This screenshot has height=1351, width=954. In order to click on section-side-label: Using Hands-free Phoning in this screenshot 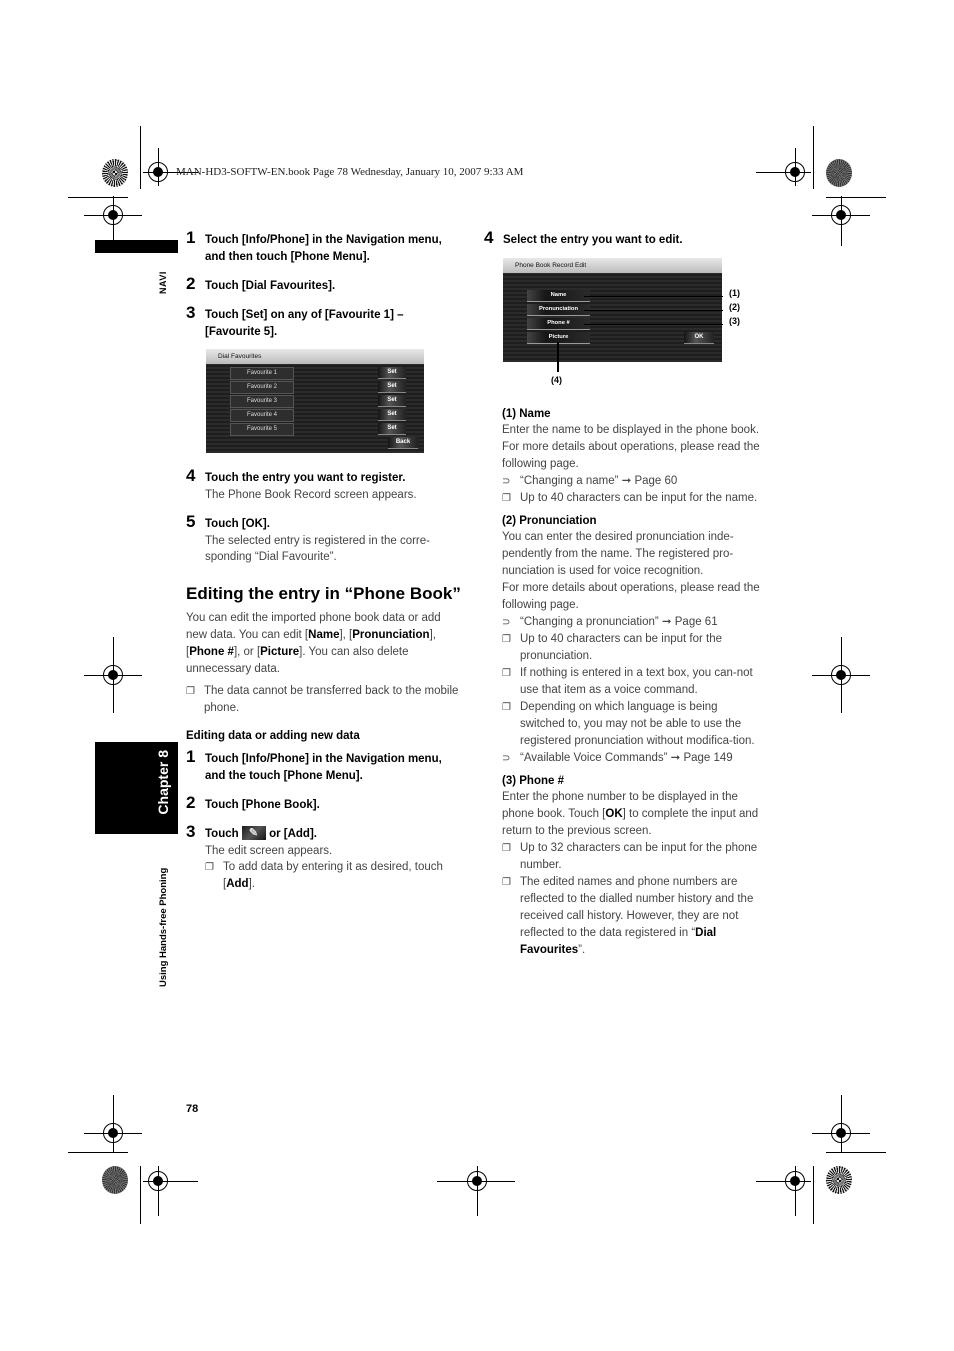, I will do `click(163, 927)`.